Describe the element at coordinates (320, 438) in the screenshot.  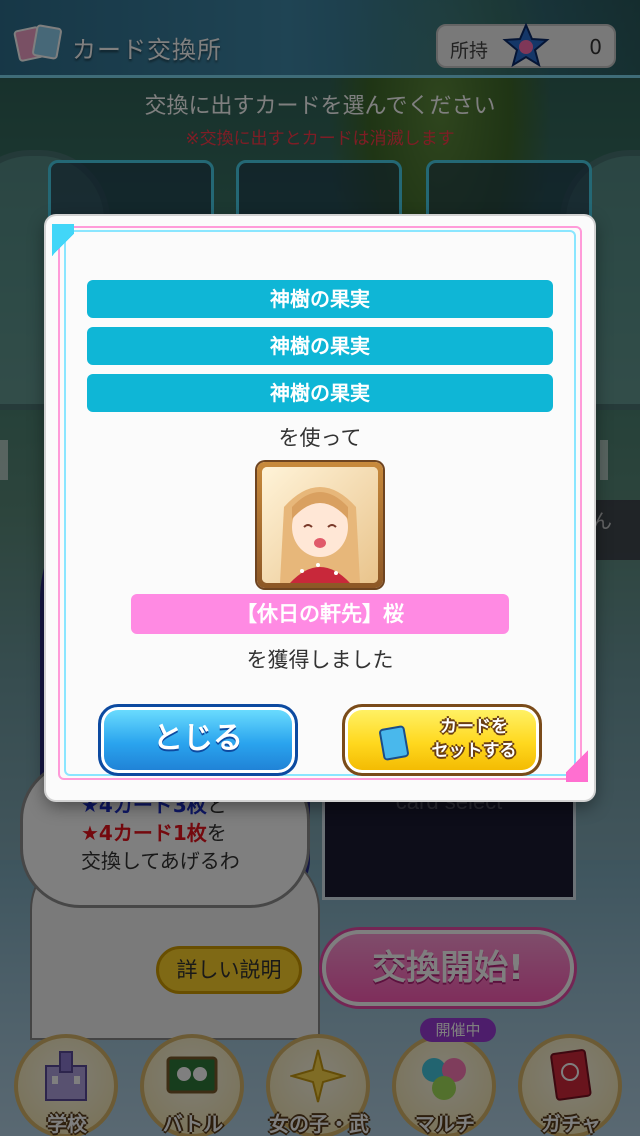
I see `using-text: を使って` at that location.